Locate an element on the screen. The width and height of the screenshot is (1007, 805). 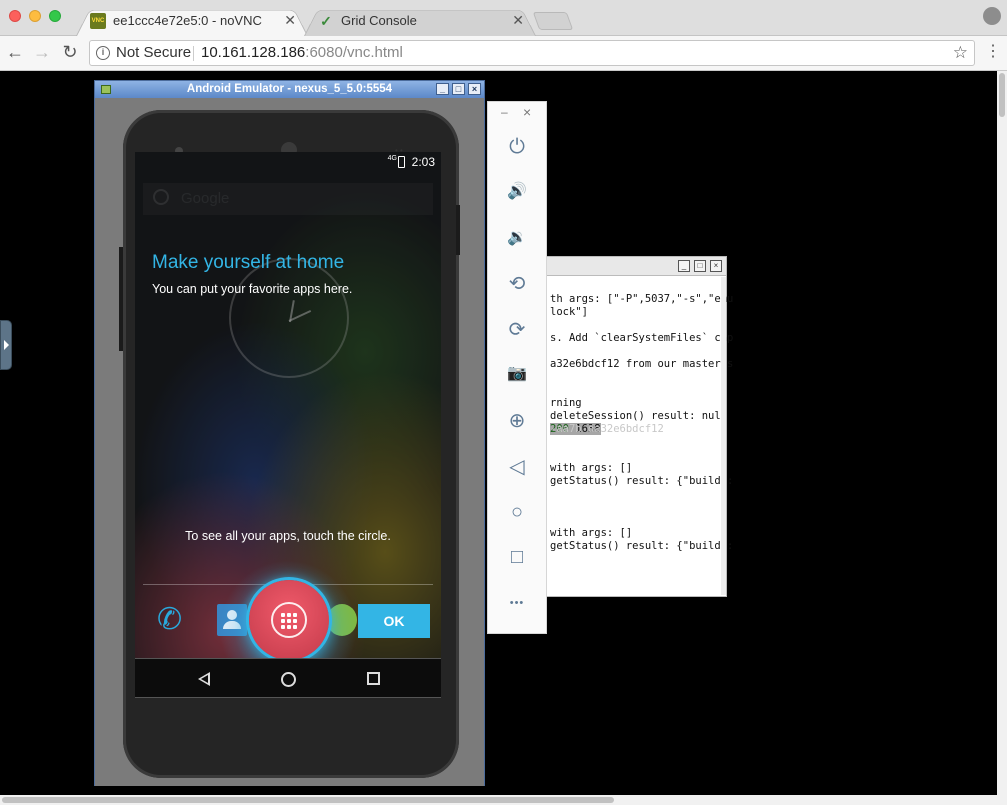
url-text: 10.161.128.186:6080/vnc.html is located at coordinates (302, 53).